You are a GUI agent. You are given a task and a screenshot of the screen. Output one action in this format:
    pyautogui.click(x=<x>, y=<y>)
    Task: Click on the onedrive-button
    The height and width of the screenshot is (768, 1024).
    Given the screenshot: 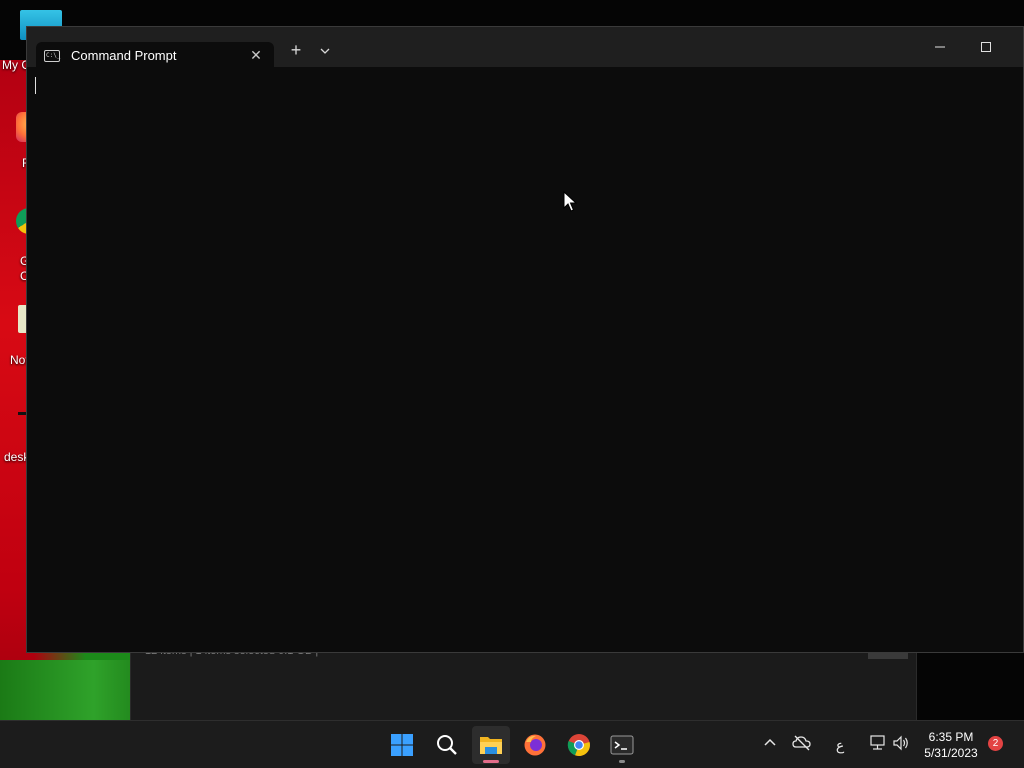 What is the action you would take?
    pyautogui.click(x=802, y=745)
    